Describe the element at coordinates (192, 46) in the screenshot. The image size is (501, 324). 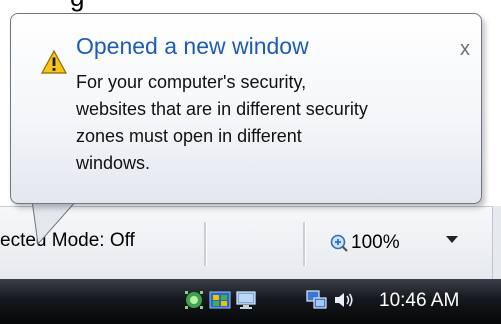
I see `notification-title: Opened a new window` at that location.